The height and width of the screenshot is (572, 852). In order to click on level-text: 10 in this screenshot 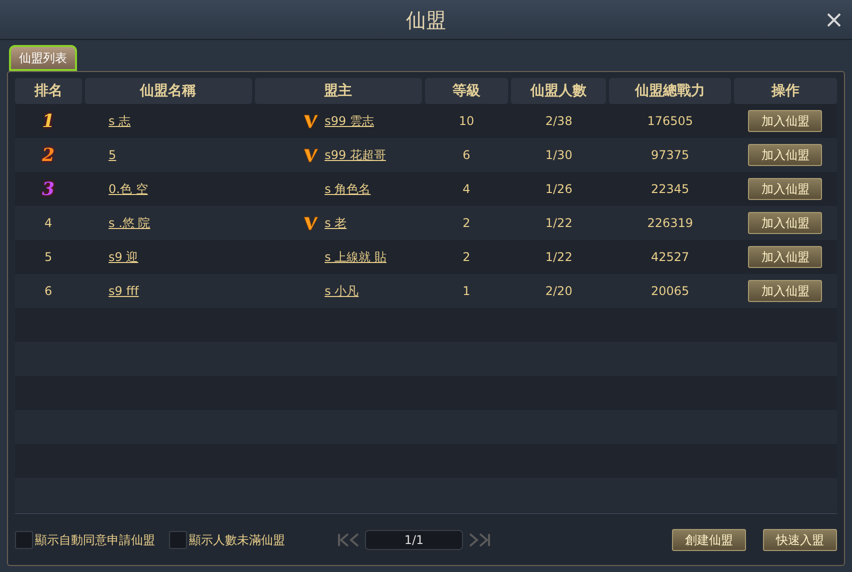, I will do `click(466, 121)`.